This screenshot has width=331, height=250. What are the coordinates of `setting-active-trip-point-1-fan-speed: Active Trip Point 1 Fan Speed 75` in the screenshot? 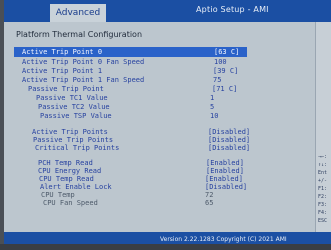 It's located at (150, 80).